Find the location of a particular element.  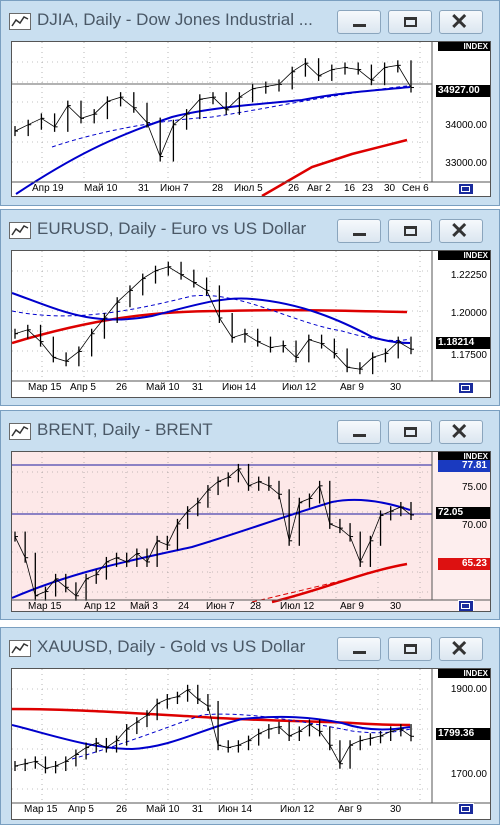

y-axis-label: 1900.00 is located at coordinates (468, 689).